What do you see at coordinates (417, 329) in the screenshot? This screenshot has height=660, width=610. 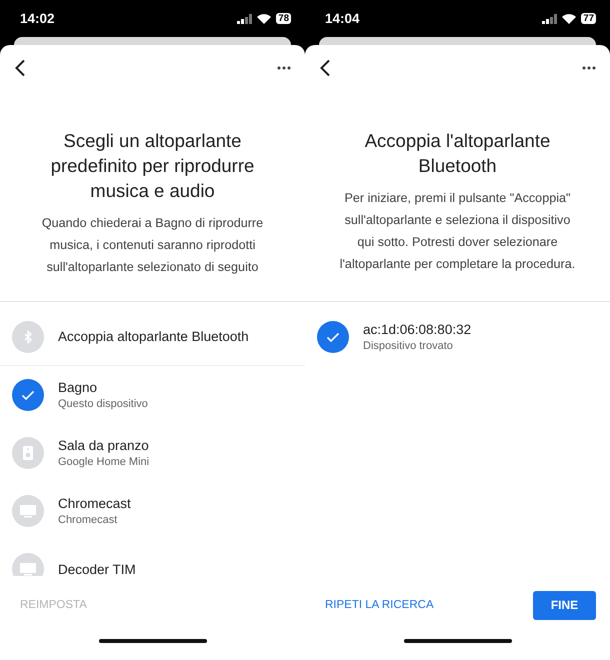 I see `device-name: ac:1d:06:08:80:32` at bounding box center [417, 329].